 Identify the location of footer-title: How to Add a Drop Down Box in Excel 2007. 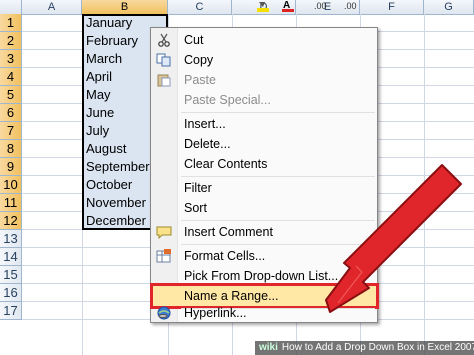
(377, 347).